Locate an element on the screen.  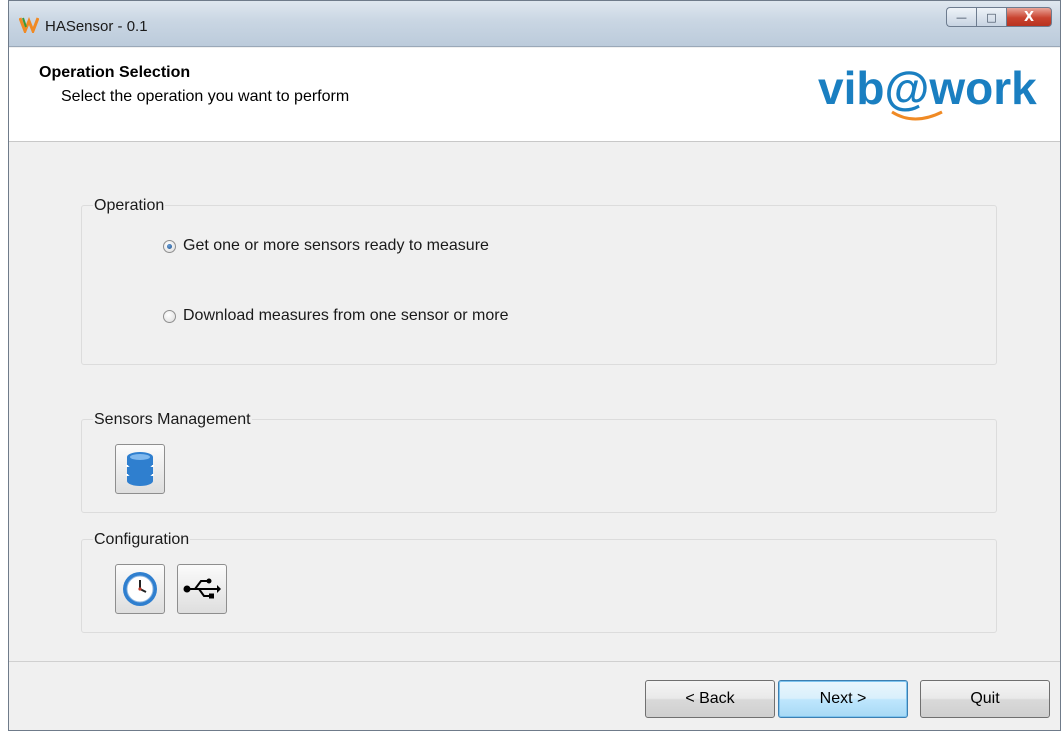
window-controls: — □ X is located at coordinates (999, 17).